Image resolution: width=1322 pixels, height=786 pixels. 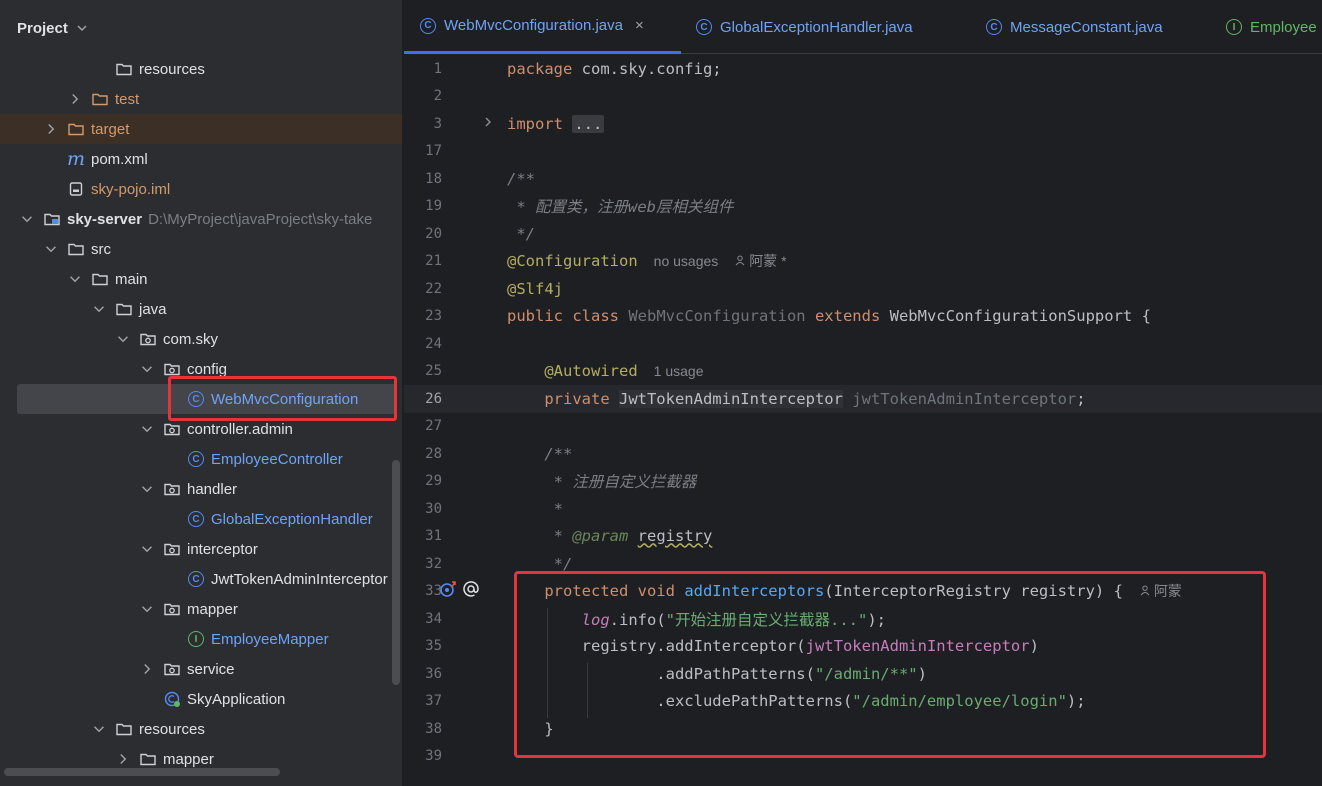 I want to click on editor-tab-label: MessageConstant.java, so click(x=1086, y=27).